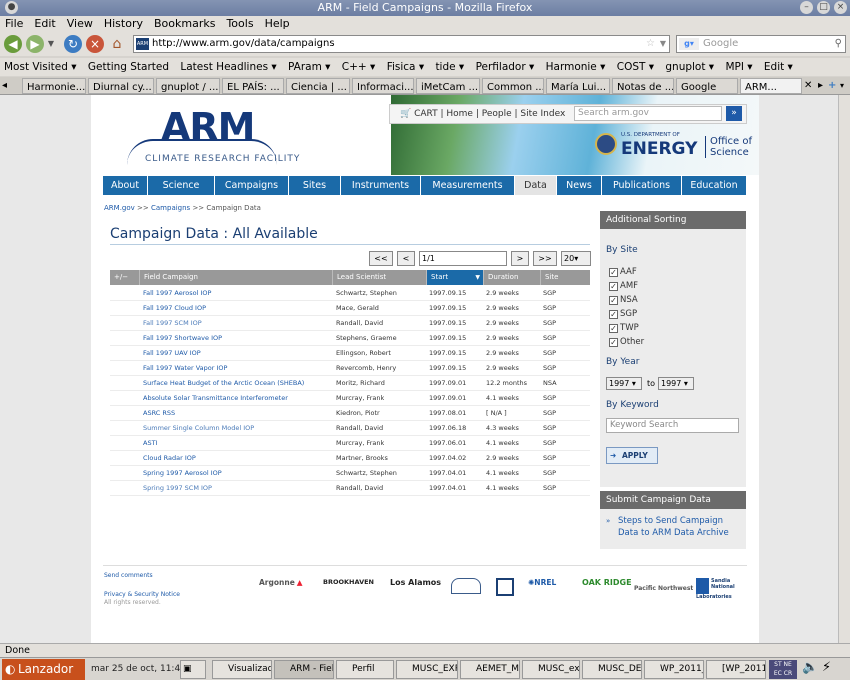  Describe the element at coordinates (252, 185) in the screenshot. I see `nav-campaigns: Campaigns` at that location.